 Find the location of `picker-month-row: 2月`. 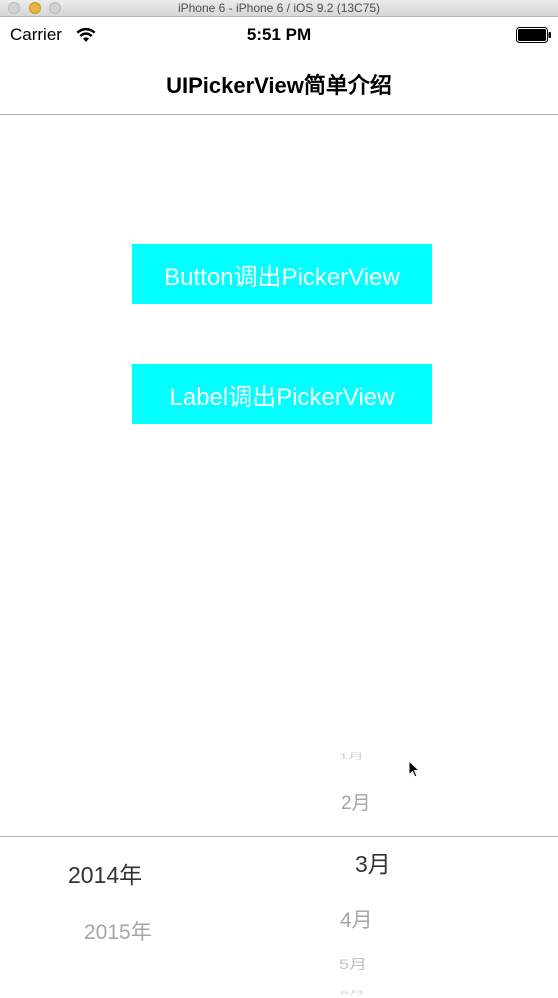

picker-month-row: 2月 is located at coordinates (356, 801).